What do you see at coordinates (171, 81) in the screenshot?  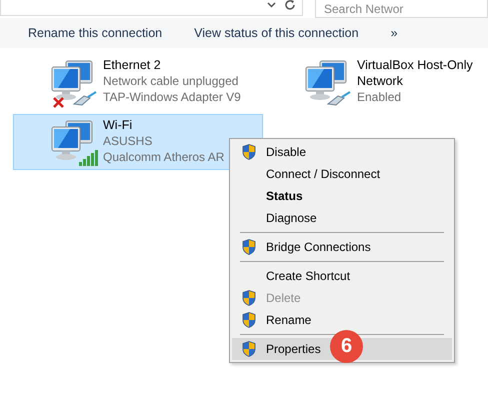 I see `connection-detail: Network cable unplugged` at bounding box center [171, 81].